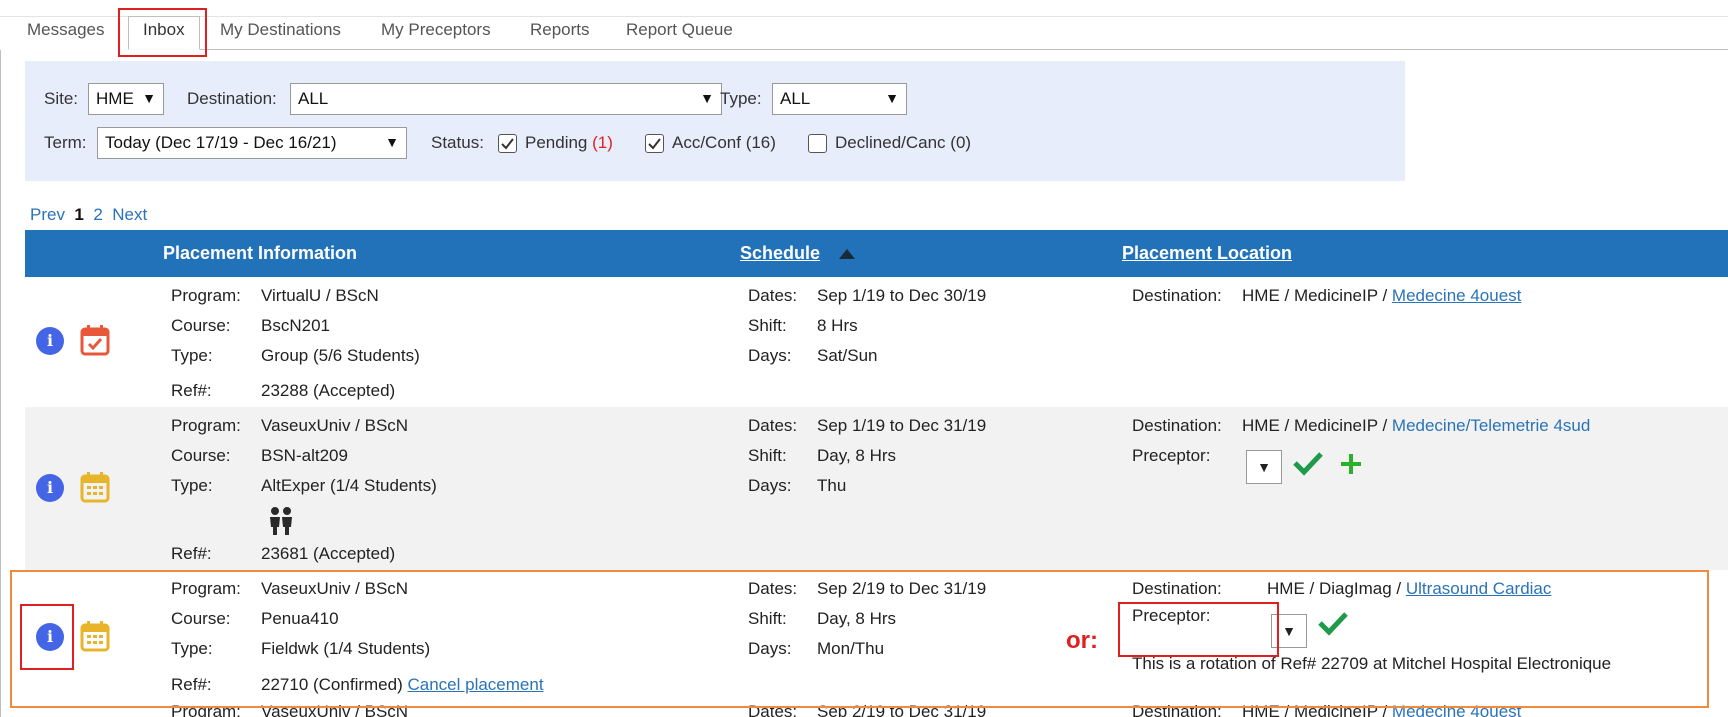  I want to click on course-value: Penua410, so click(300, 618).